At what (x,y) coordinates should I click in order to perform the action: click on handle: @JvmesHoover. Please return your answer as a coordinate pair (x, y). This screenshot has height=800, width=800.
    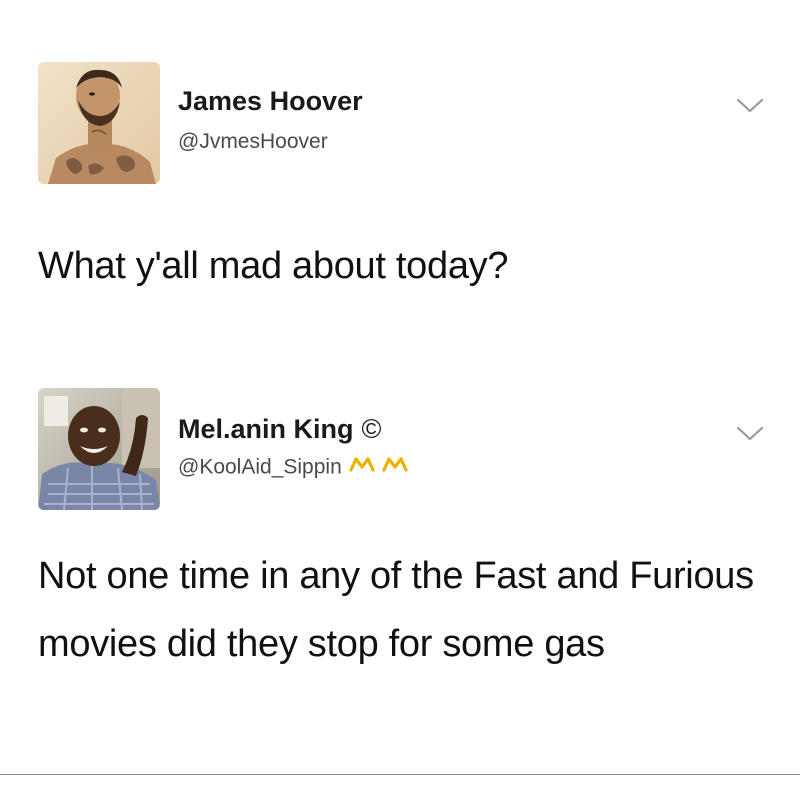
    Looking at the image, I should click on (253, 142).